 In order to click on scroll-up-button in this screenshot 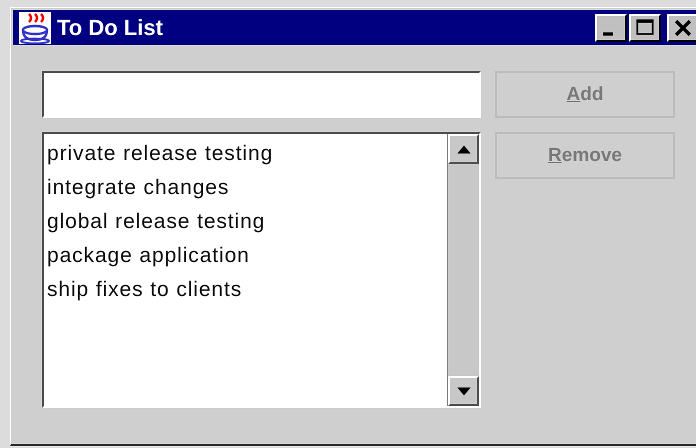, I will do `click(463, 149)`.